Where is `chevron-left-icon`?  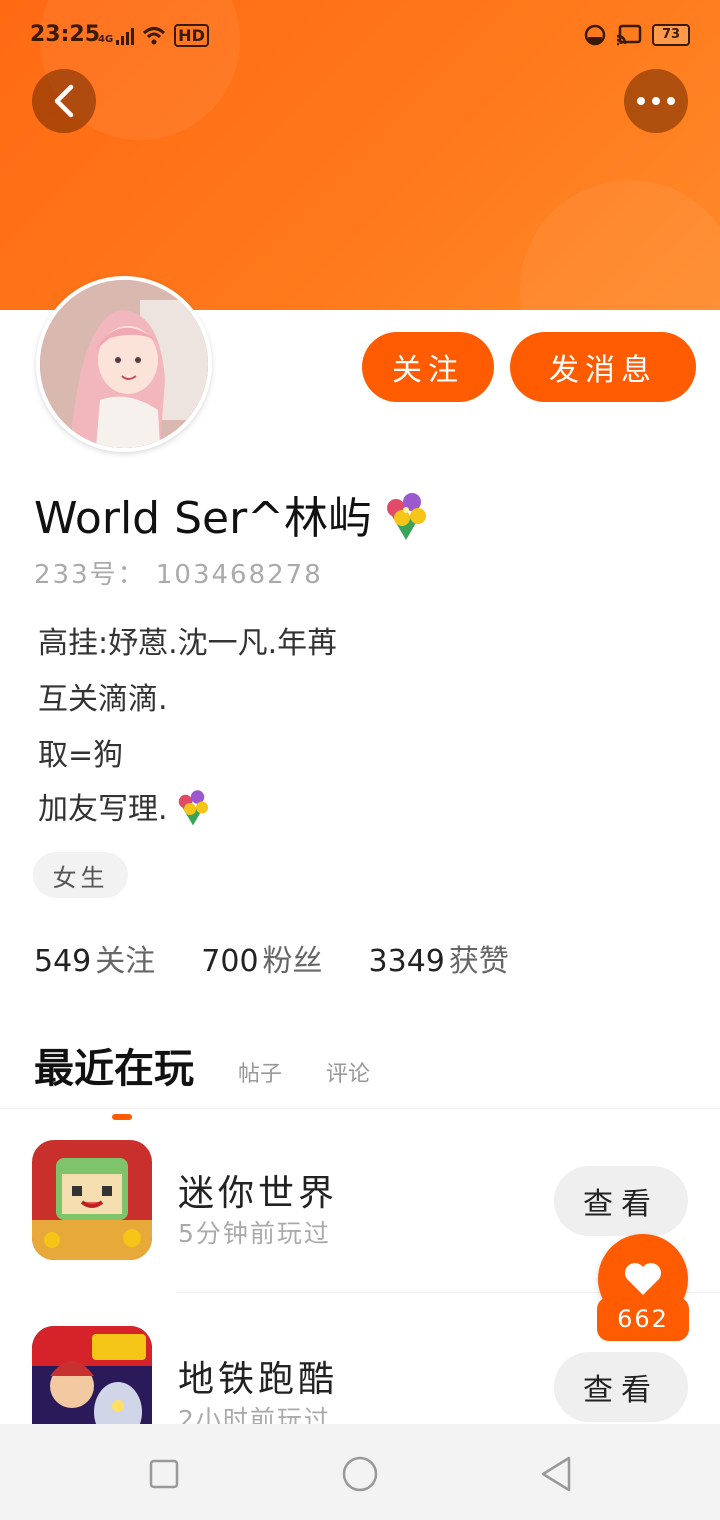
chevron-left-icon is located at coordinates (64, 101).